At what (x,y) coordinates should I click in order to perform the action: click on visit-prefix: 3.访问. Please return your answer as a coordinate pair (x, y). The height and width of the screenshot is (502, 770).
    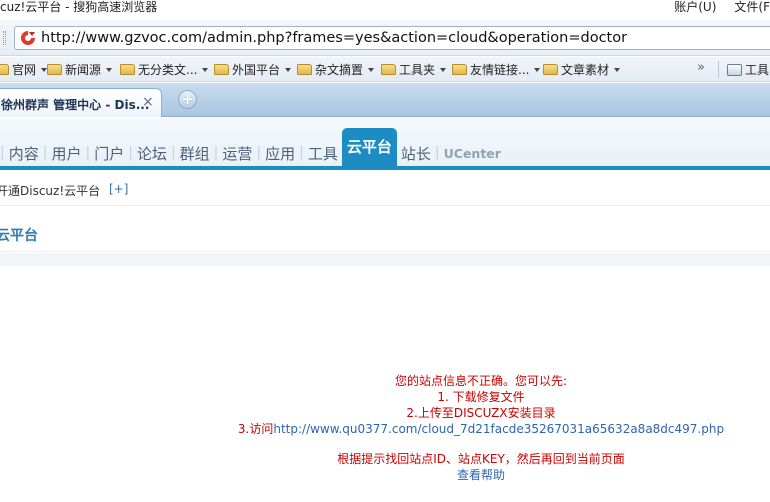
    Looking at the image, I should click on (255, 429).